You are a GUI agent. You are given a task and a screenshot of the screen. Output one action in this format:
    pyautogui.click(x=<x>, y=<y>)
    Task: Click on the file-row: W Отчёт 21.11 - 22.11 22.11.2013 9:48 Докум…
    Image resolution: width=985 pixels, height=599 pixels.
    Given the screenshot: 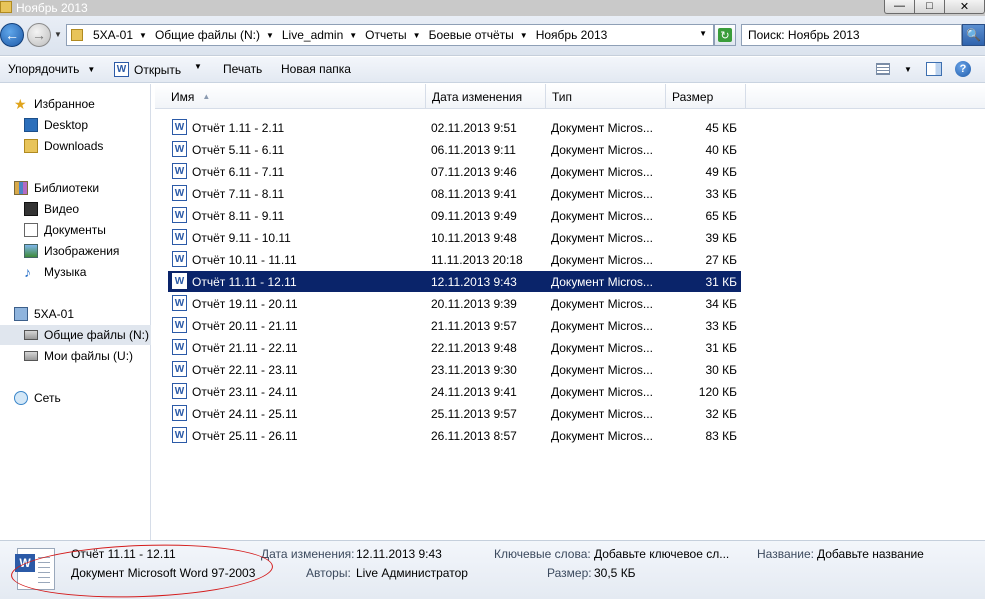 What is the action you would take?
    pyautogui.click(x=454, y=347)
    